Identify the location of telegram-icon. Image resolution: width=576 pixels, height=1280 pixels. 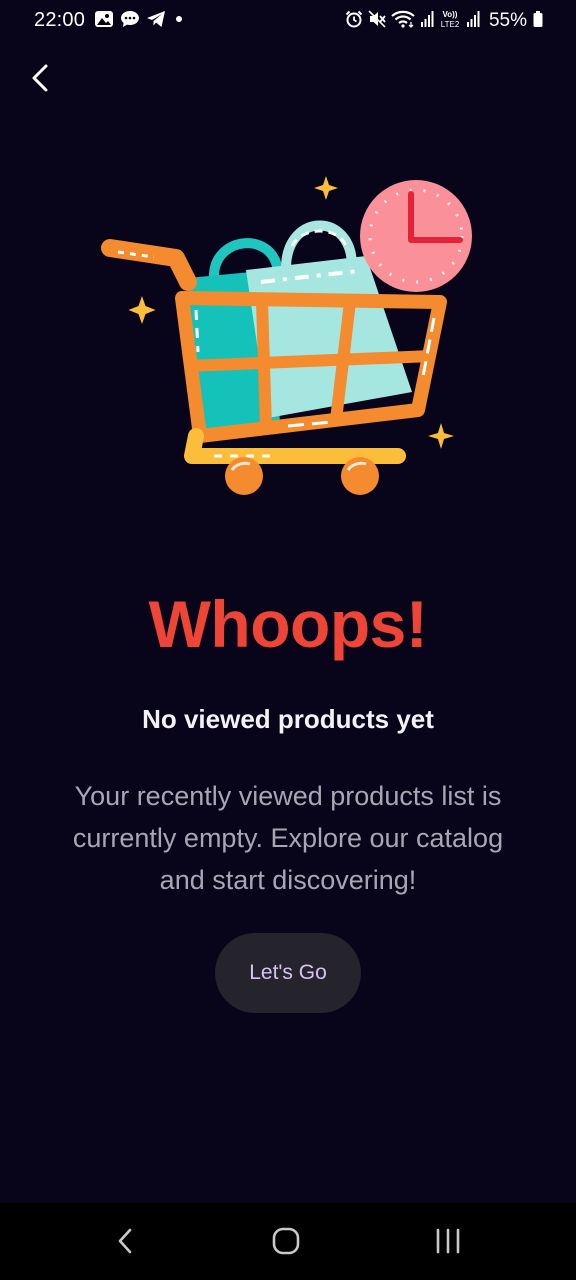
(156, 21).